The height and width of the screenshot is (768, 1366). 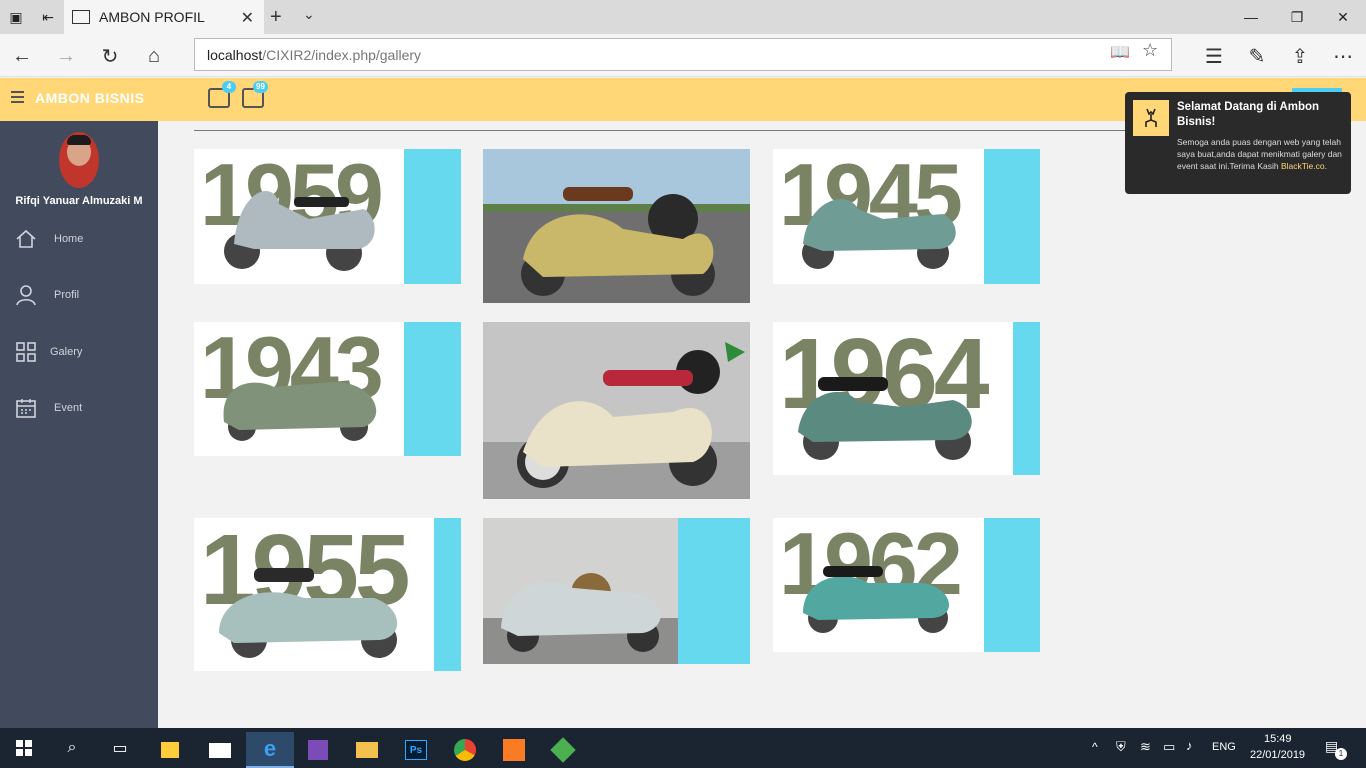 I want to click on network-icon: ≋, so click(x=1145, y=747).